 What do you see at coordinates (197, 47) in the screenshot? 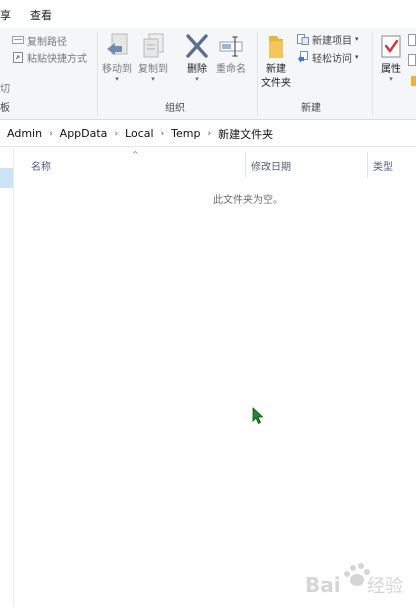
I see `delete-icon` at bounding box center [197, 47].